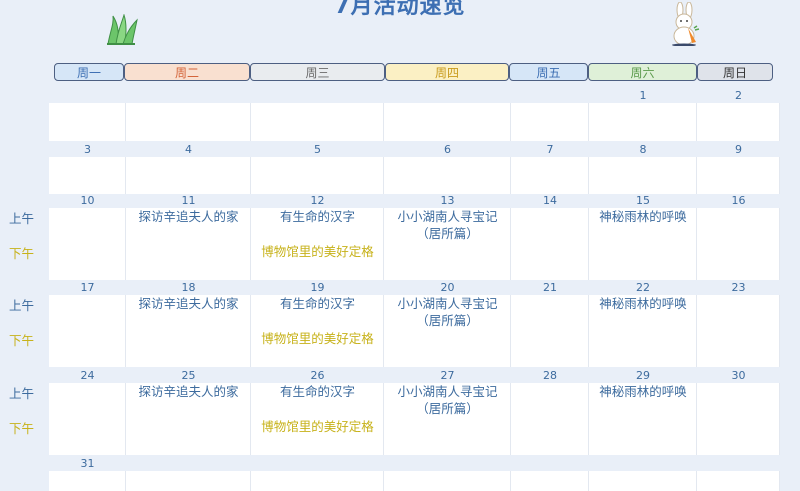 The width and height of the screenshot is (800, 491). Describe the element at coordinates (643, 375) in the screenshot. I see `date-number: 29` at that location.